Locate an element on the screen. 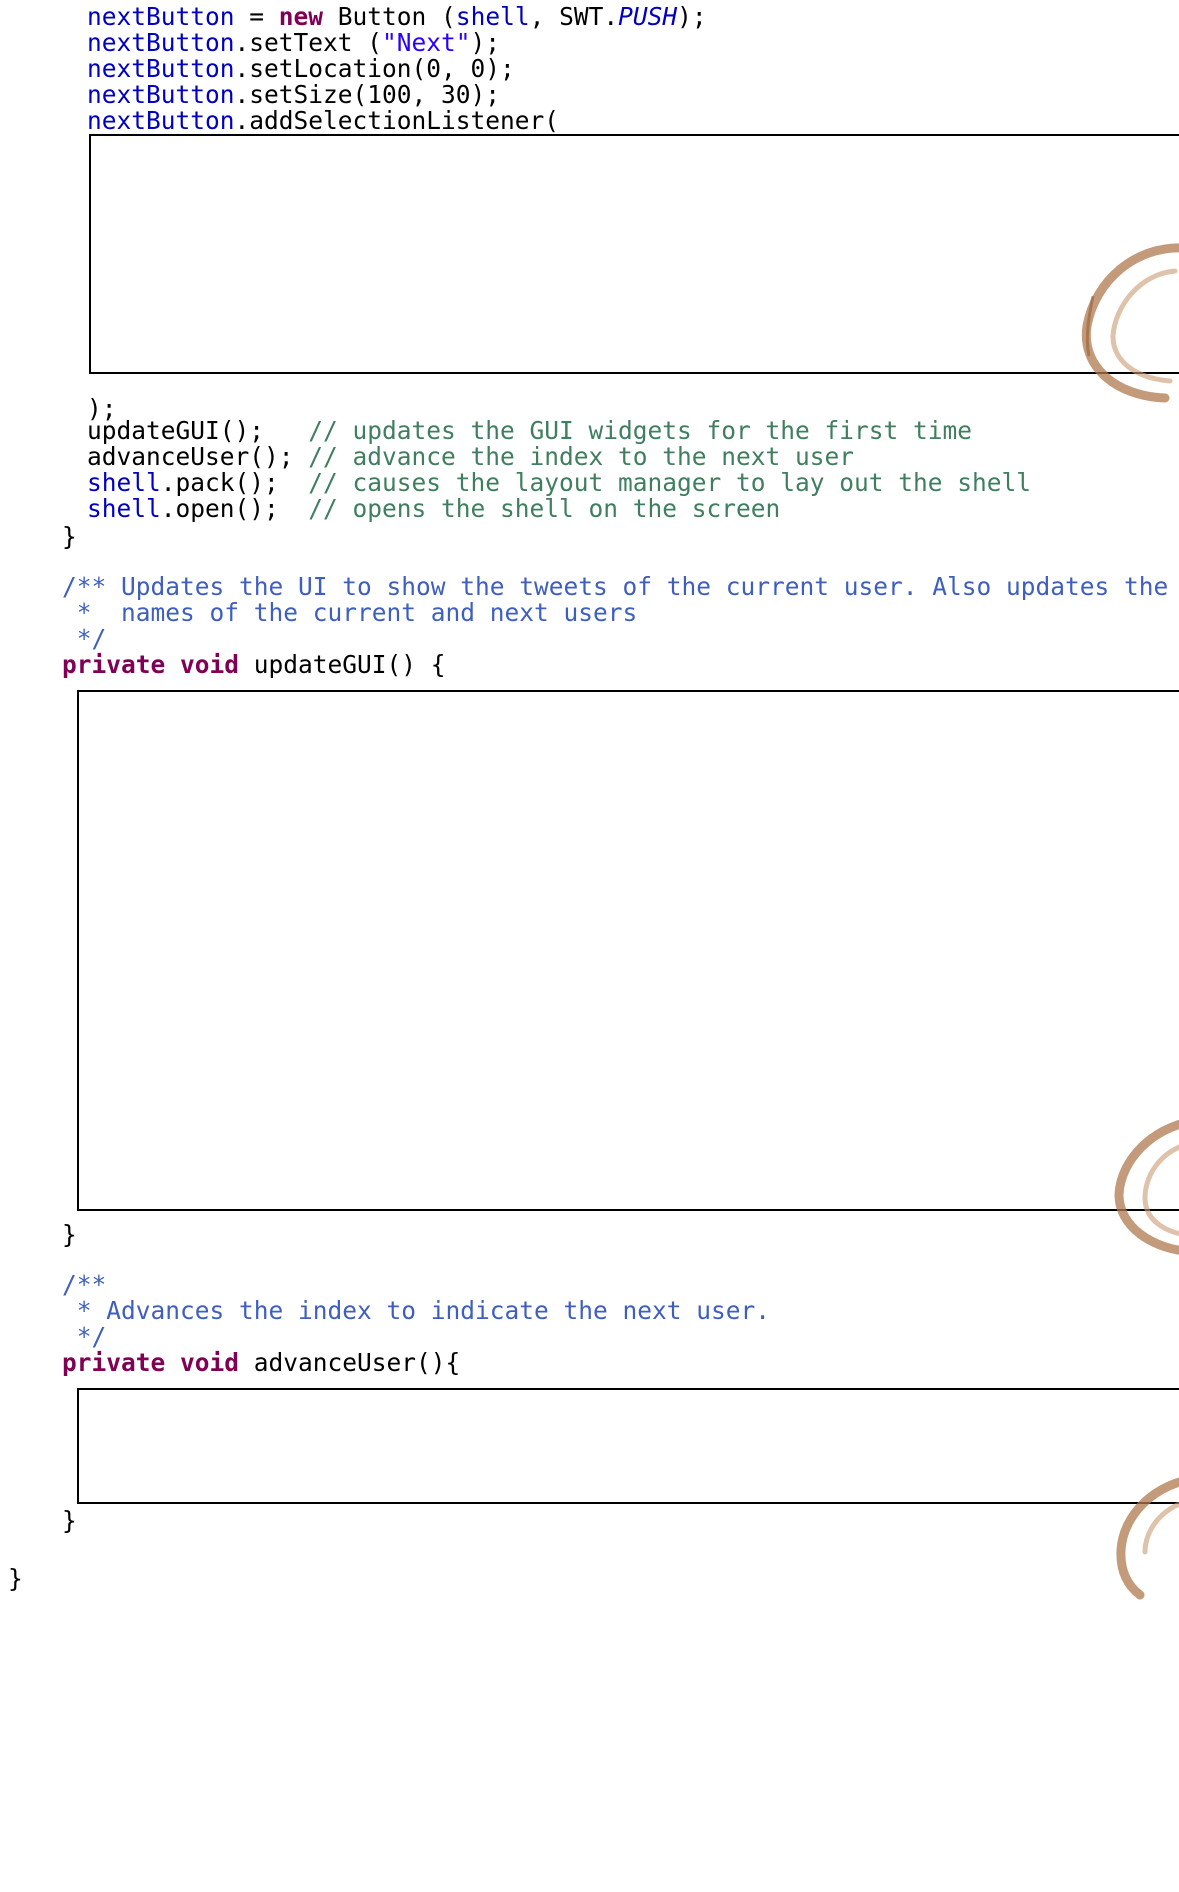 The image size is (1179, 1892). code-line: nextButton.addSelectionListener( is located at coordinates (323, 121).